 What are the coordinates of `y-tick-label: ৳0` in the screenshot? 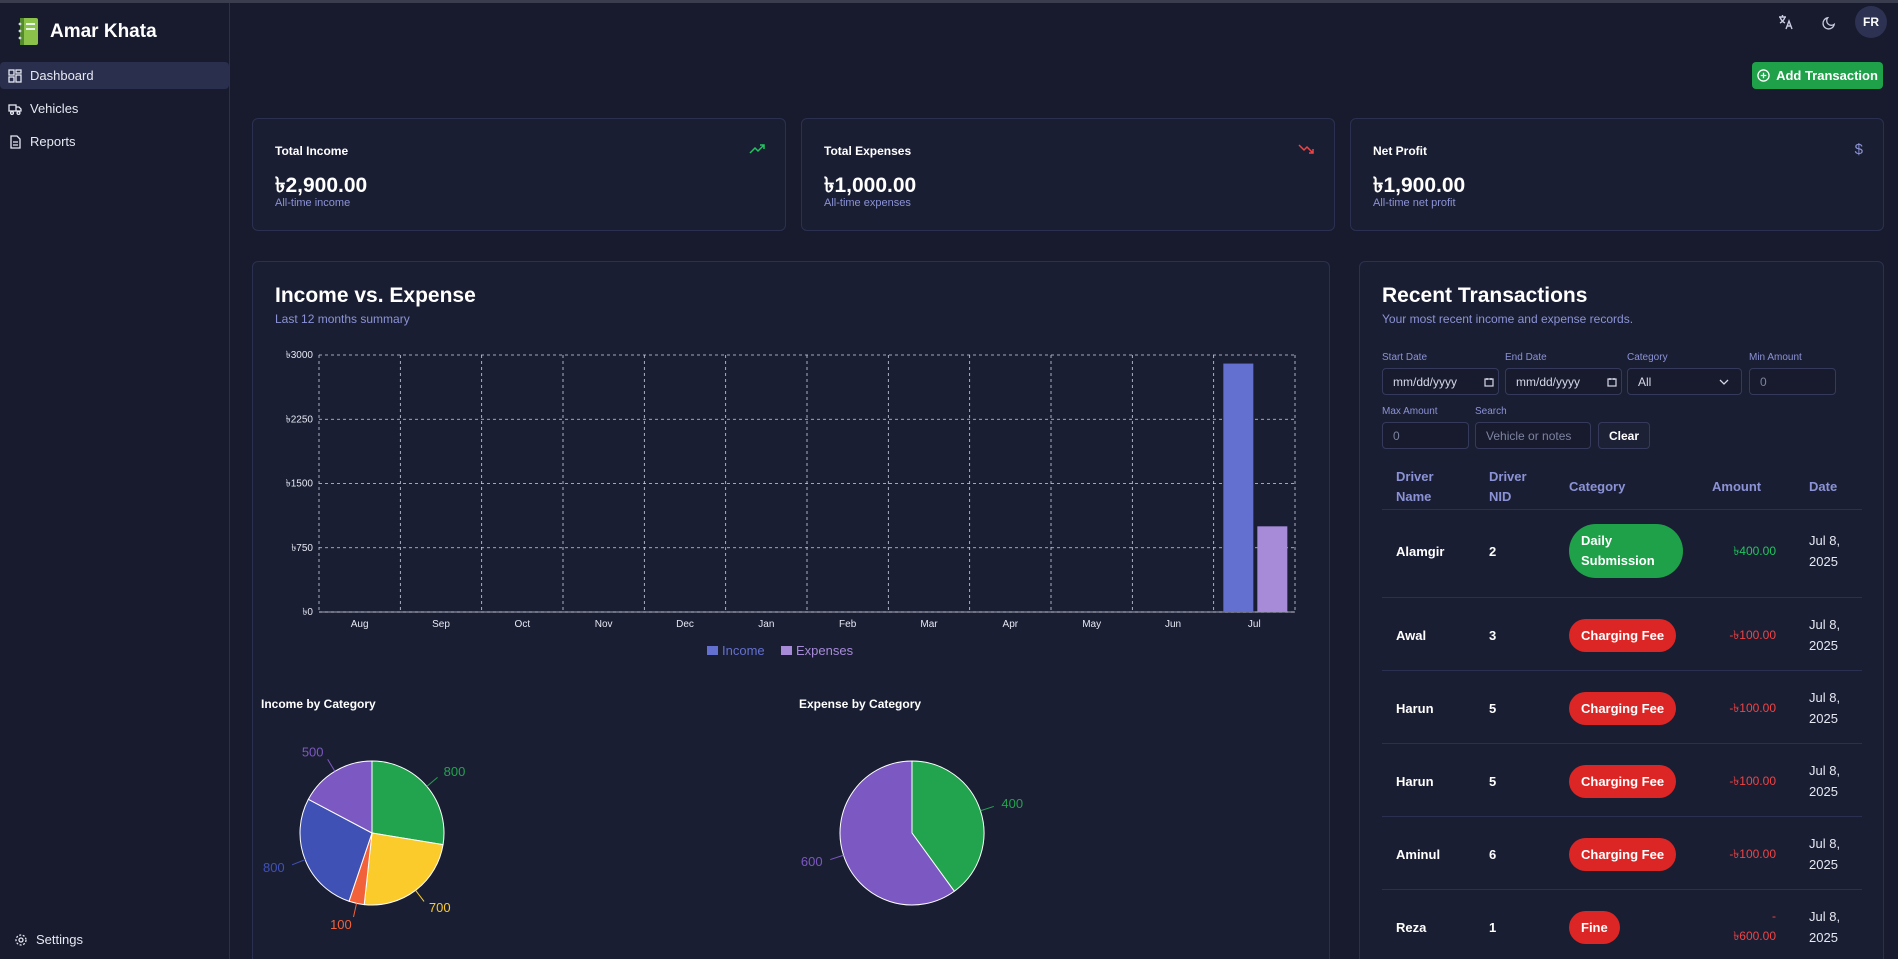 It's located at (307, 612).